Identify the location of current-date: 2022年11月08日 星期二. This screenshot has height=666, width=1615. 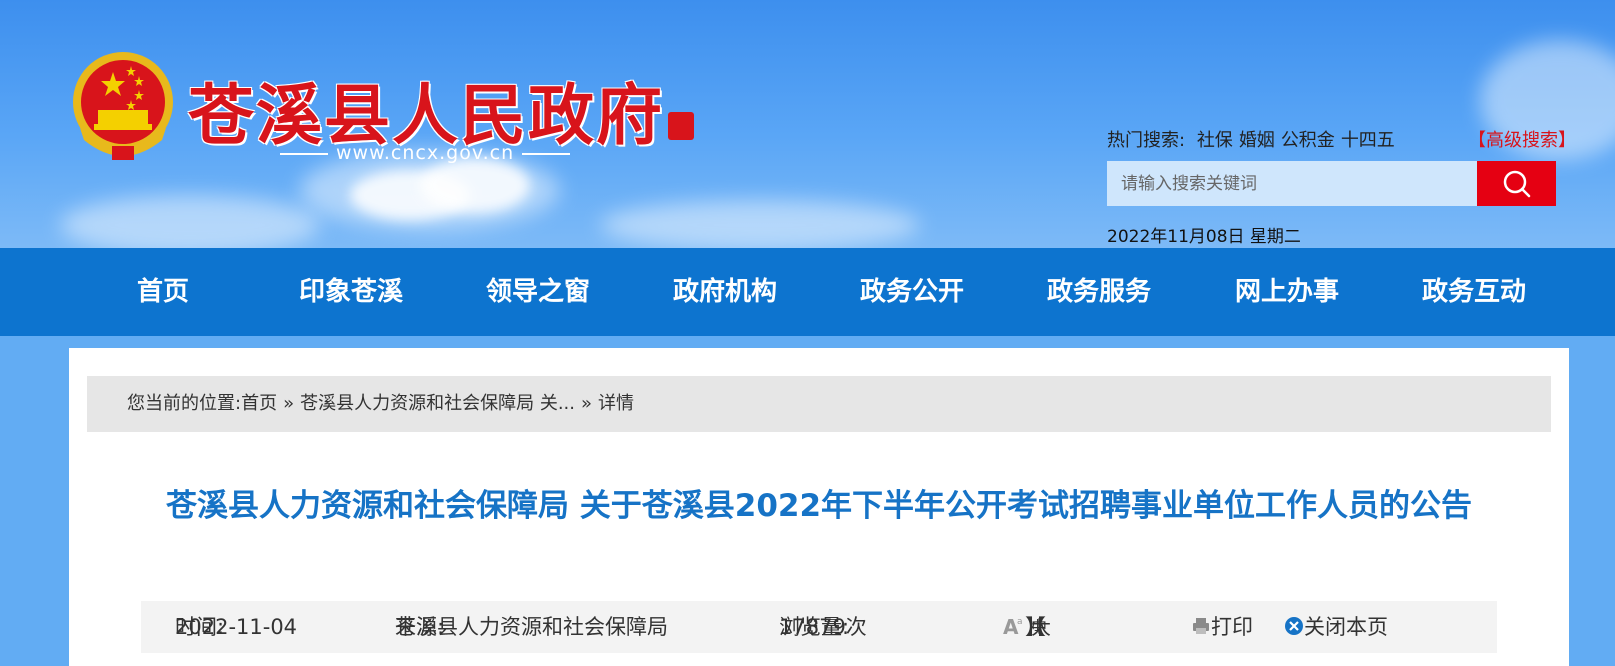
(1204, 237).